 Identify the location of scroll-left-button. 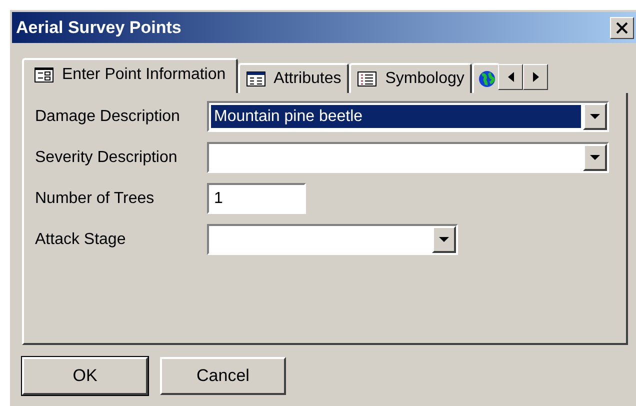
(511, 77).